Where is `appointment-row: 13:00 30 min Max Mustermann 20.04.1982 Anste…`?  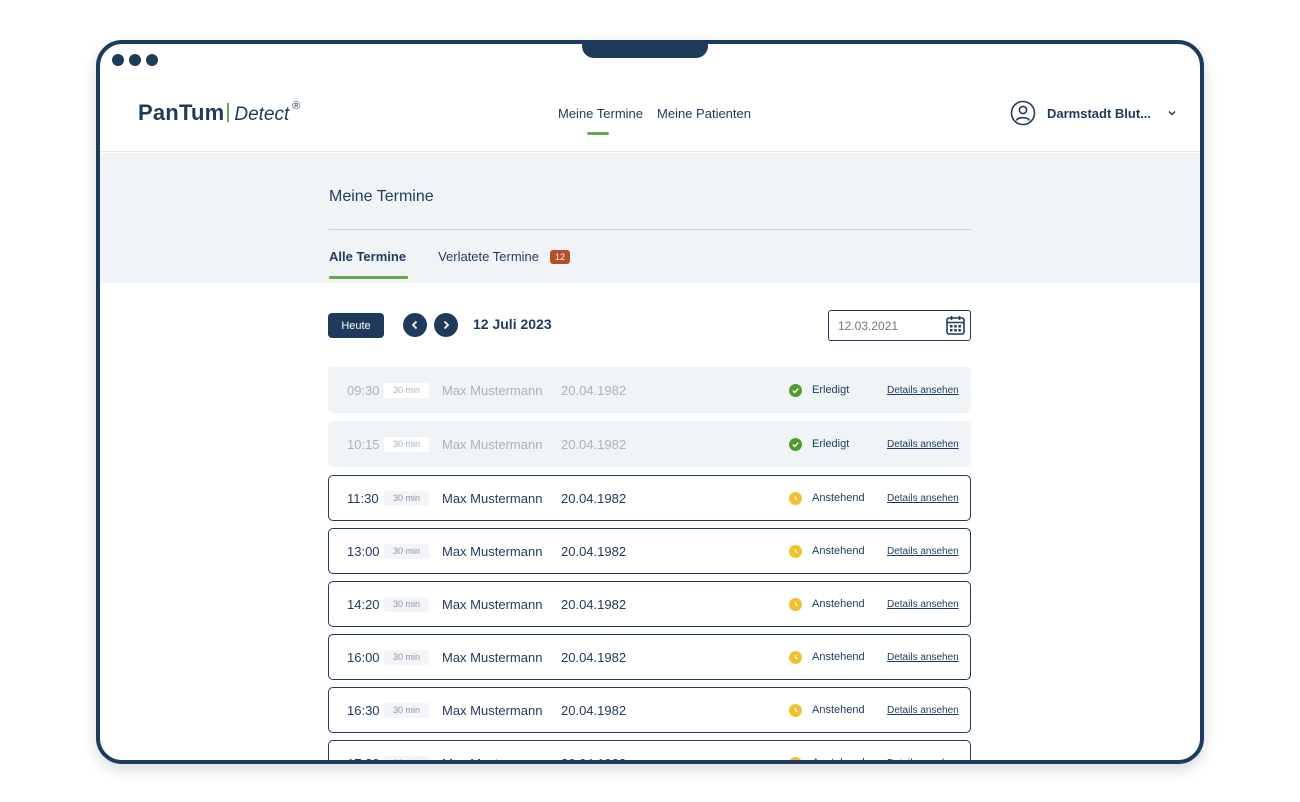 appointment-row: 13:00 30 min Max Mustermann 20.04.1982 Anste… is located at coordinates (649, 551).